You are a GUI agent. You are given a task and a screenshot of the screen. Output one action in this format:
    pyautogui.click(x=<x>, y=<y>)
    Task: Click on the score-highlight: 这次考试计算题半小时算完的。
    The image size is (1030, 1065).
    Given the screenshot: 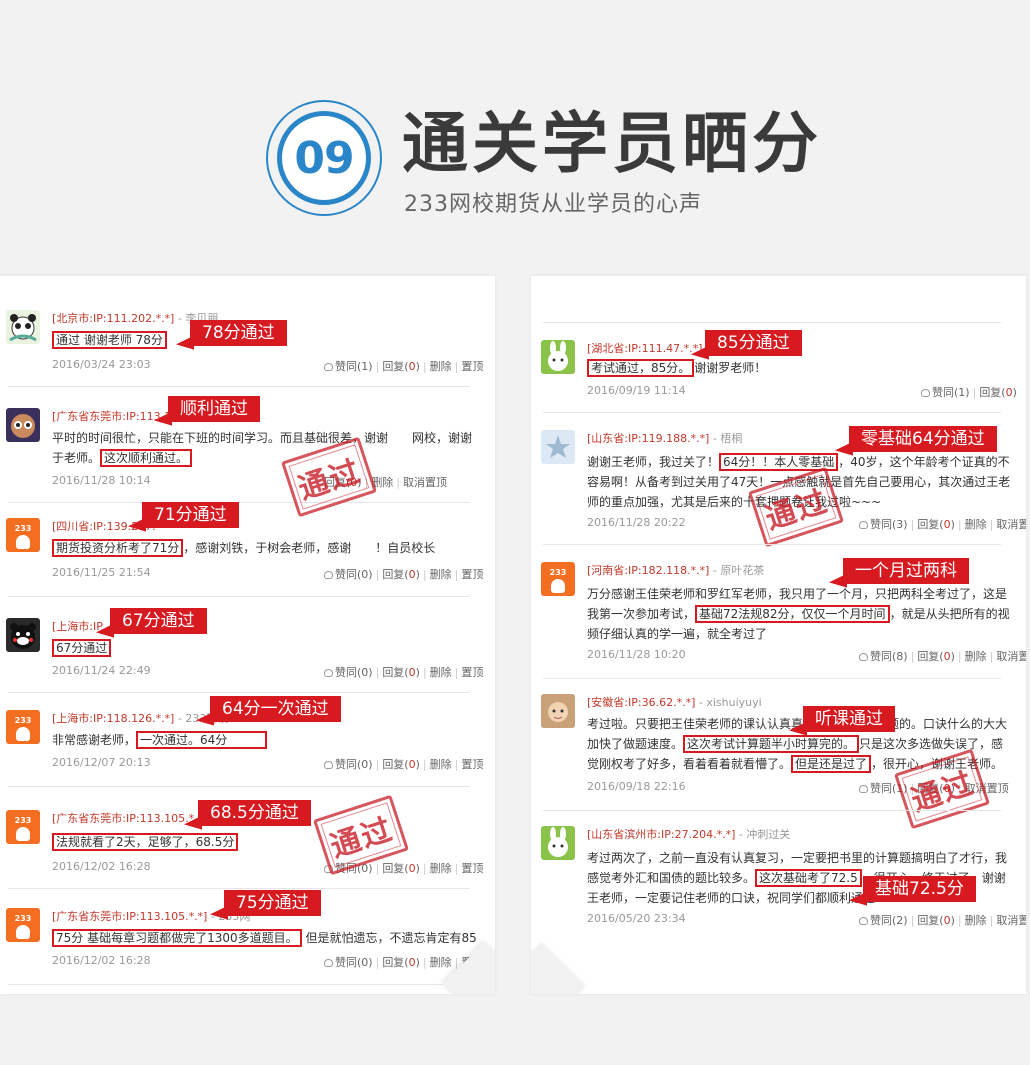 What is the action you would take?
    pyautogui.click(x=771, y=744)
    